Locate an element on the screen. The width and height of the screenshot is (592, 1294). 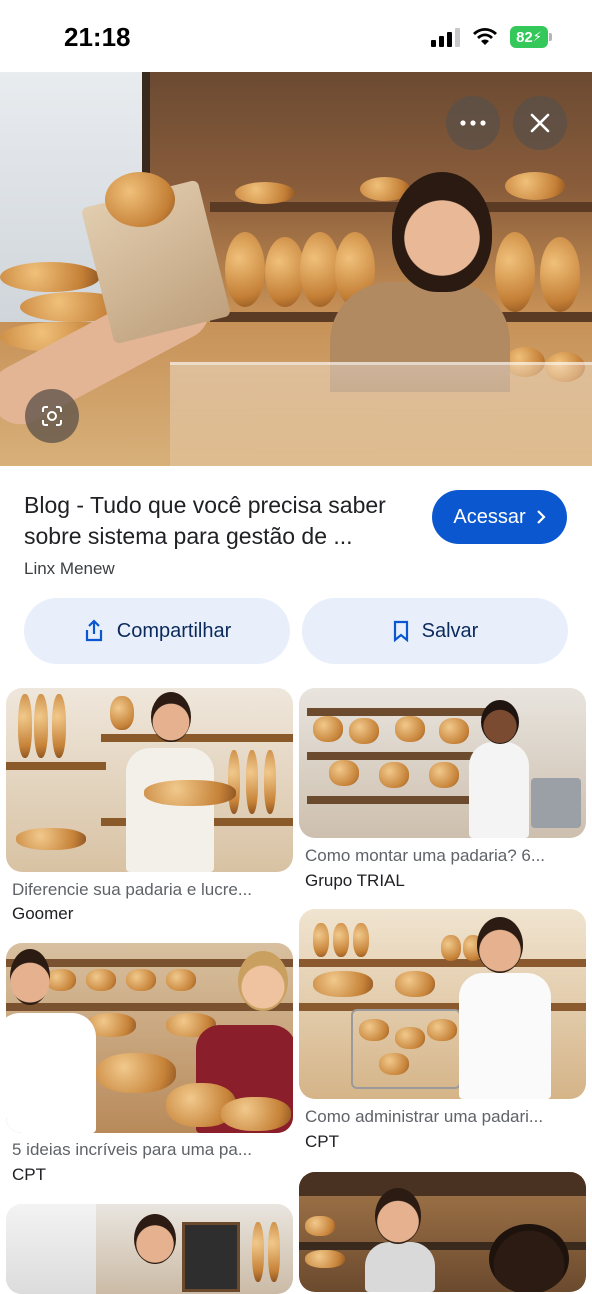
visit-button: Acessar is located at coordinates (499, 517).